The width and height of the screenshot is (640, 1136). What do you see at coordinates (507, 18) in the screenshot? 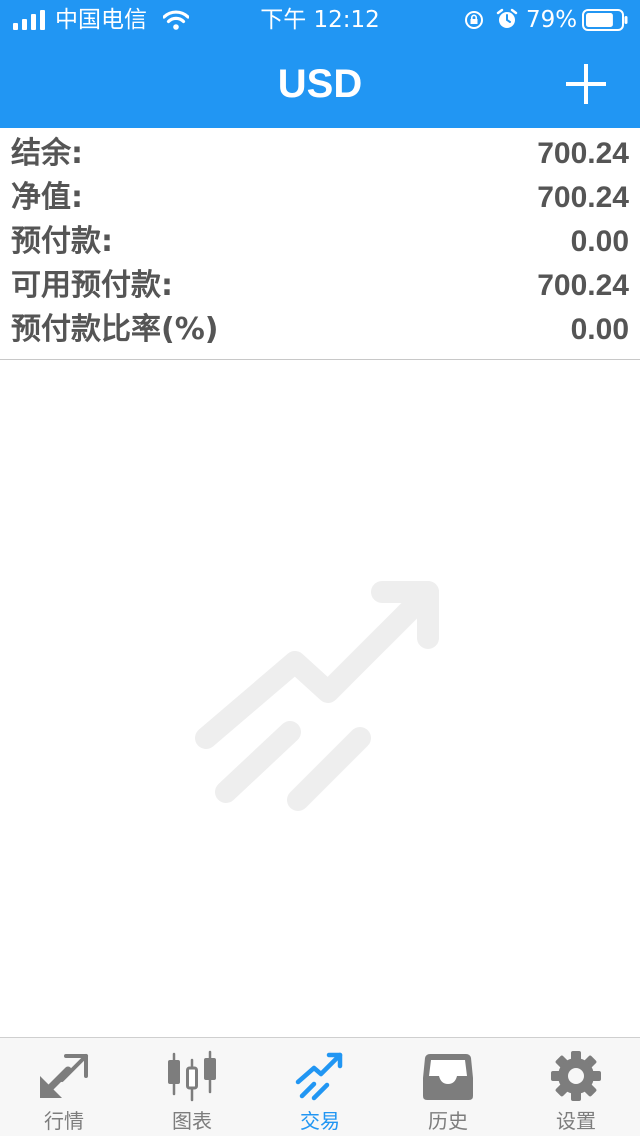
I see `alarm-icon` at bounding box center [507, 18].